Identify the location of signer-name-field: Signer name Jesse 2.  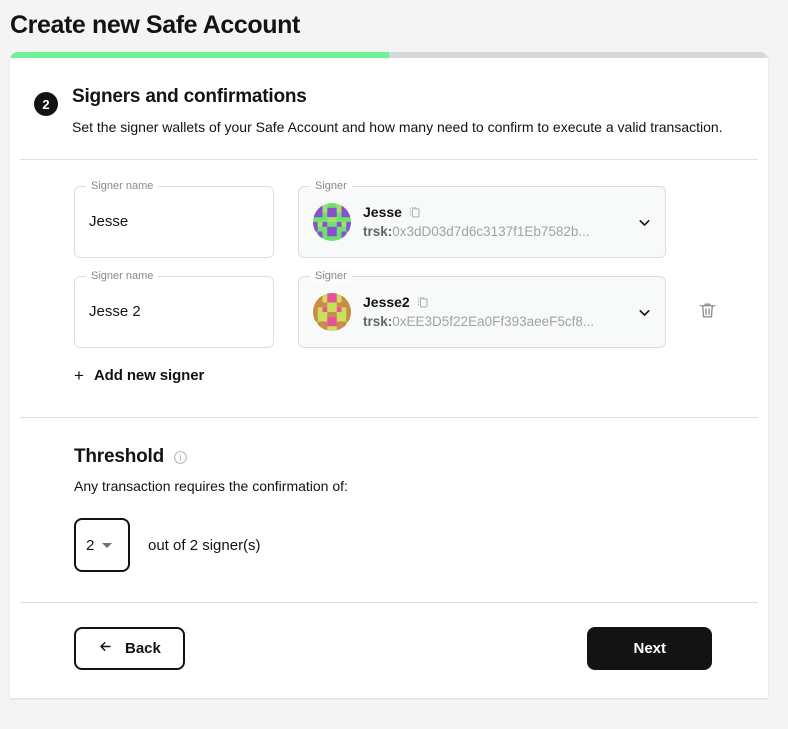
(174, 309).